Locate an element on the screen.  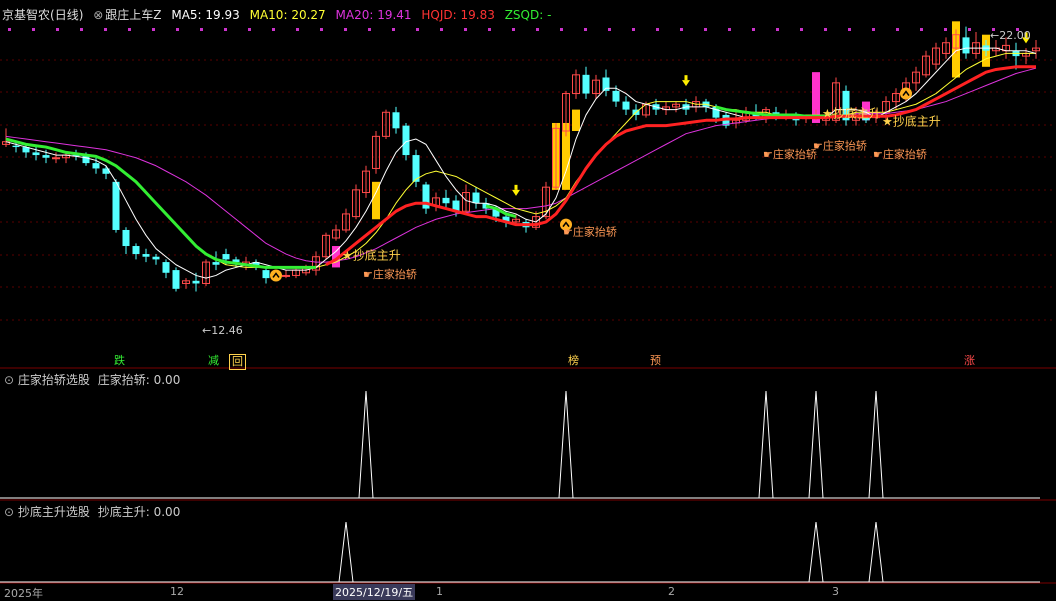
axis-month-label: 3 is located at coordinates (835, 591).